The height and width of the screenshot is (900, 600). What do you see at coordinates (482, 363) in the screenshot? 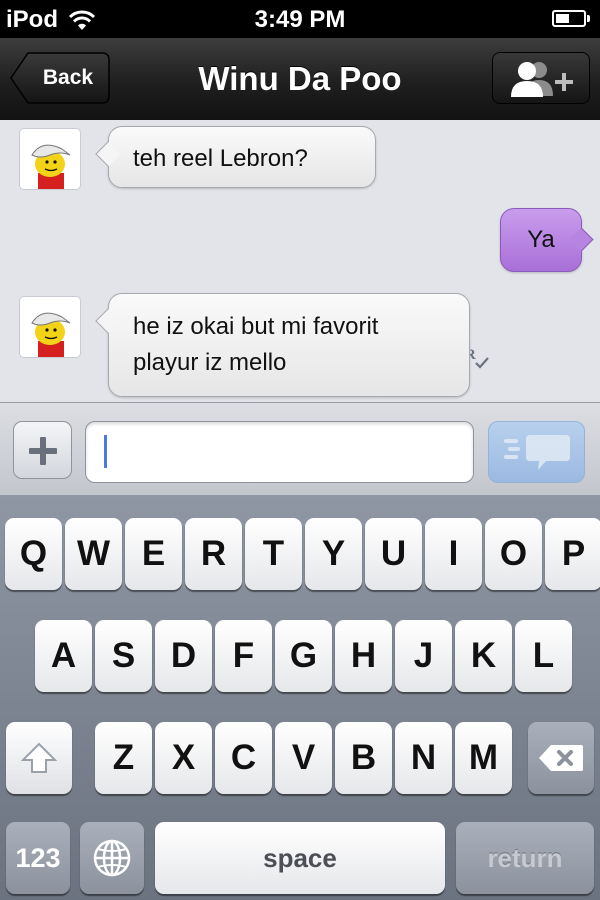
I see `read-check-icon` at bounding box center [482, 363].